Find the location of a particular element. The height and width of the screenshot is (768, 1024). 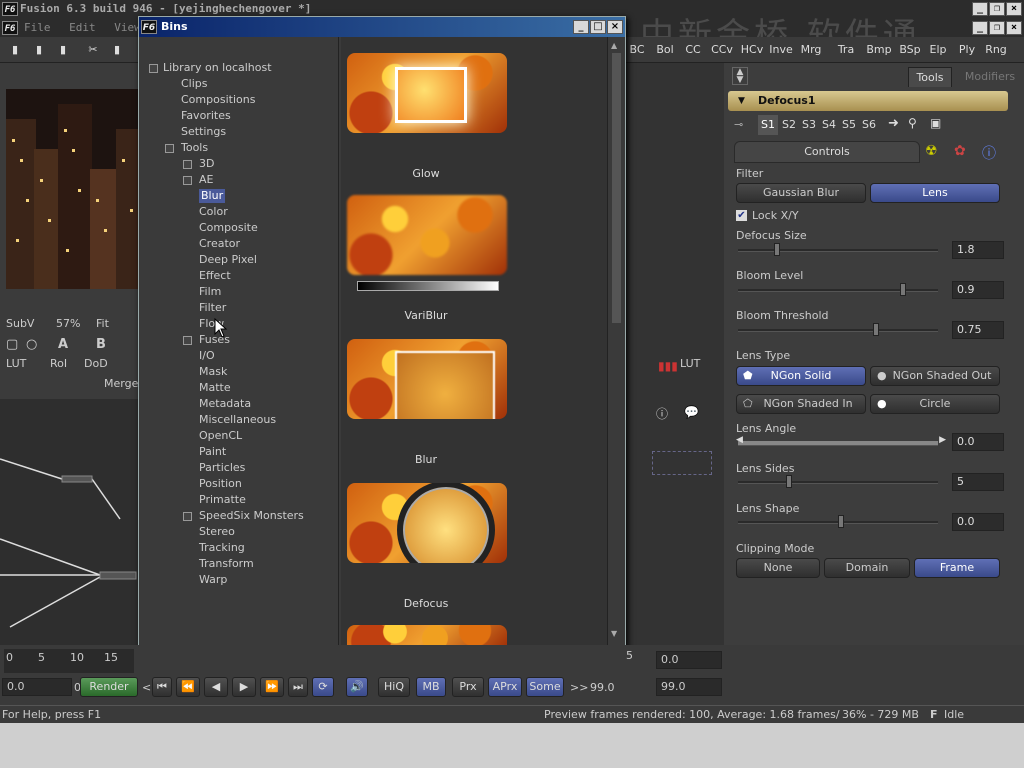

tile-next is located at coordinates (427, 636).